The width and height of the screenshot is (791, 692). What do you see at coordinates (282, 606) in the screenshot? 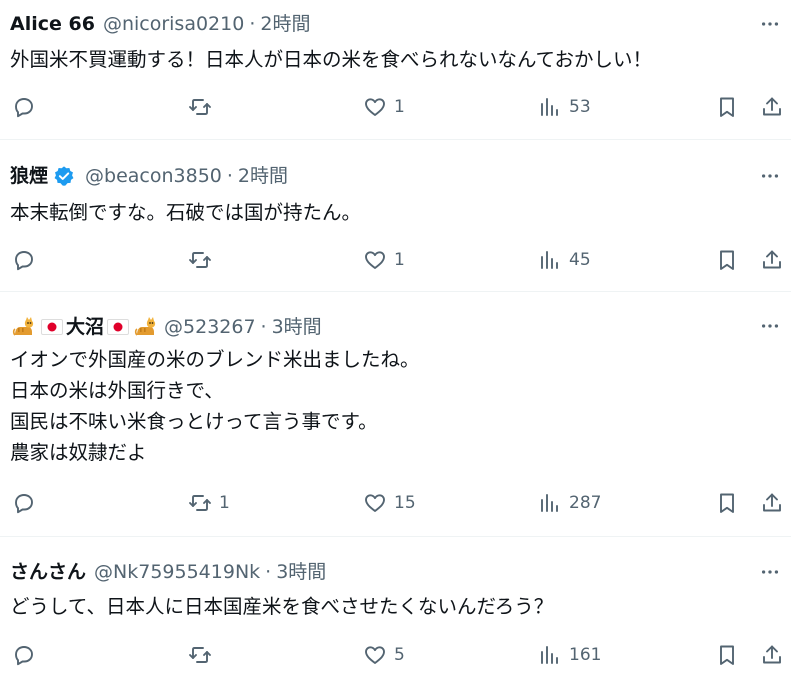
I see `tweet-text: どうして、日本人に日本国産米を食べさせたくないんだろう？` at bounding box center [282, 606].